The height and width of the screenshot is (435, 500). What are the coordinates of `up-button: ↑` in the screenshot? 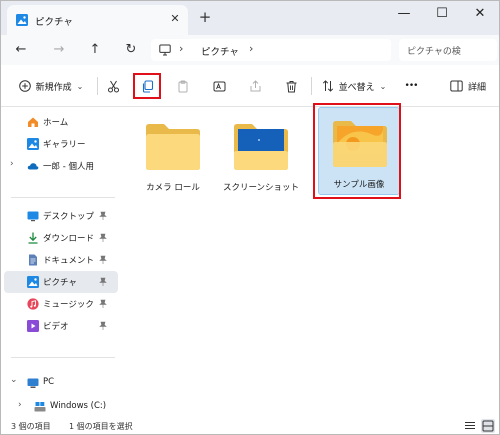 It's located at (95, 50).